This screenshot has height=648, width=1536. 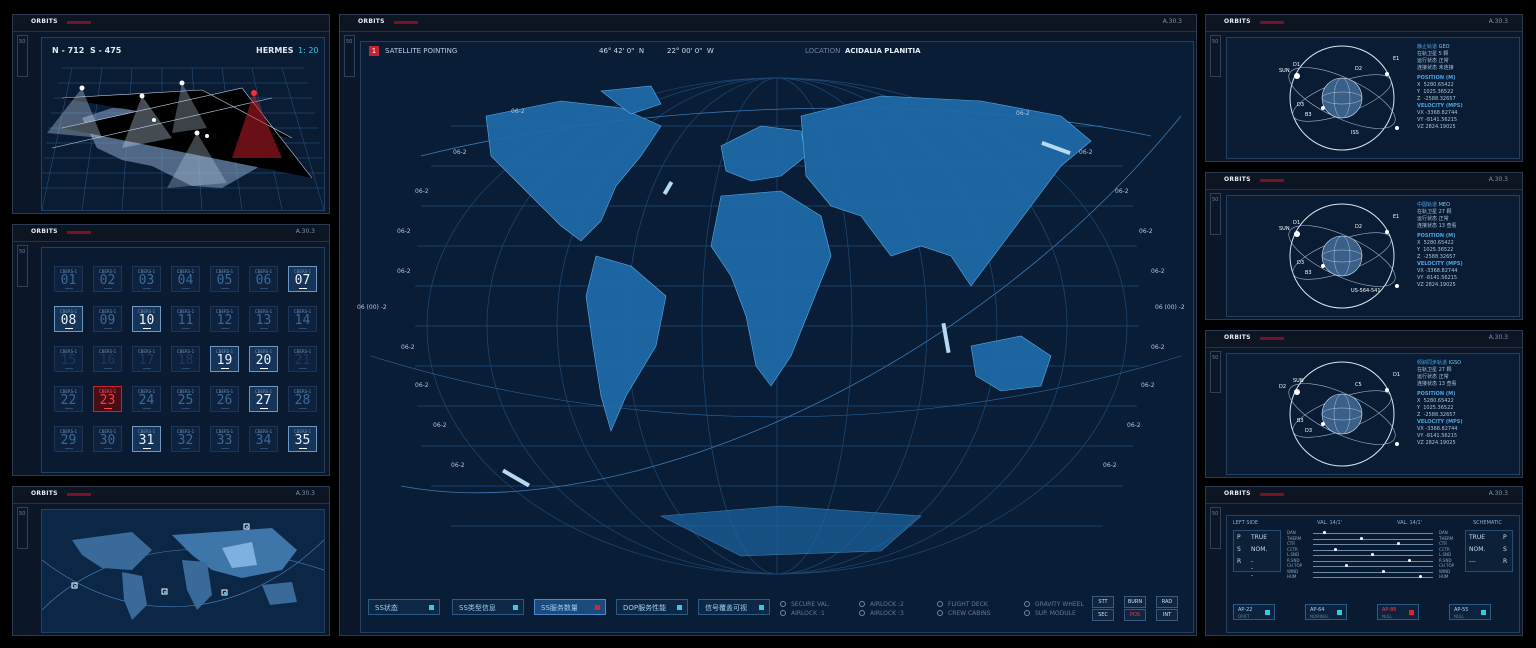 What do you see at coordinates (44, 231) in the screenshot?
I see `panel-title: ORBITS` at bounding box center [44, 231].